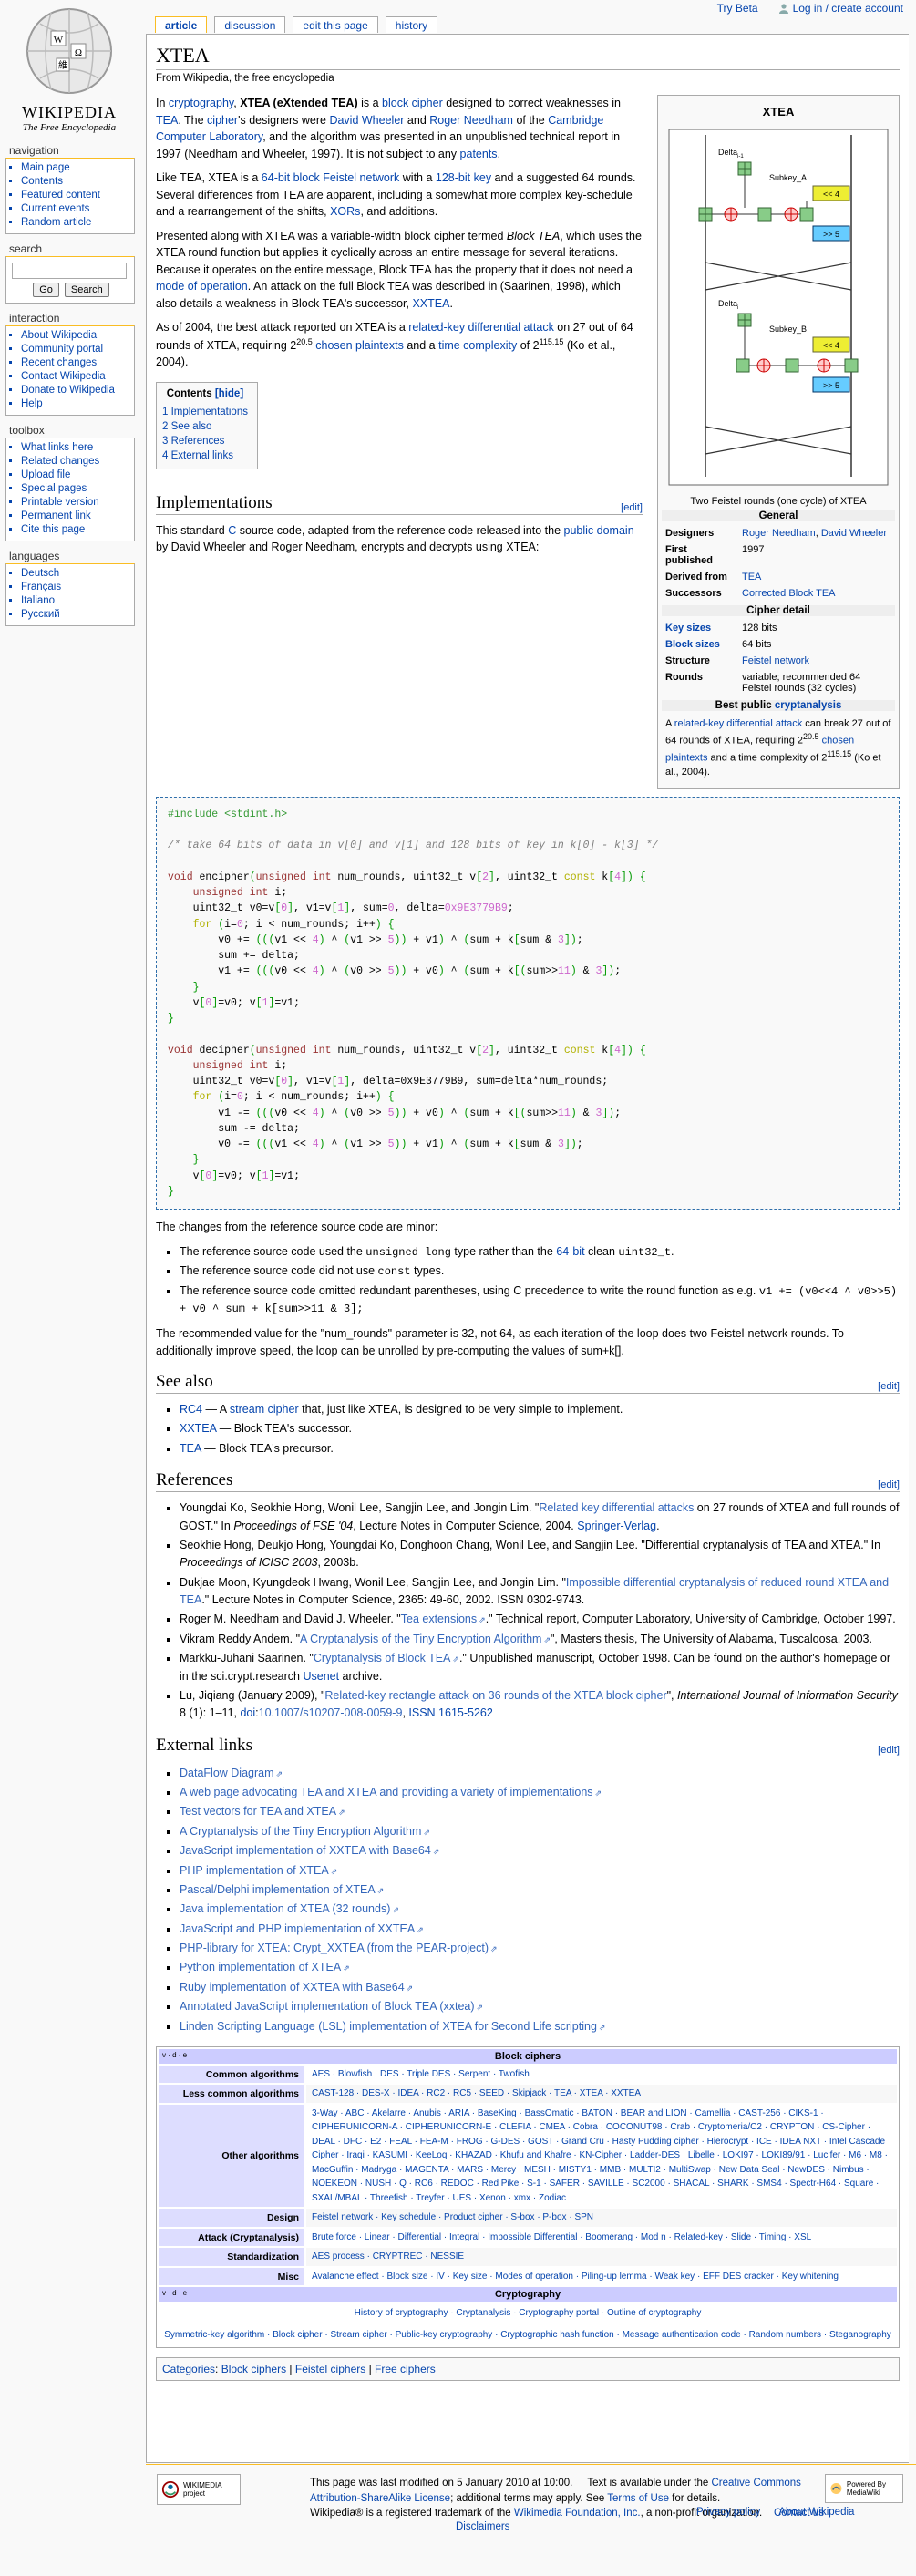  What do you see at coordinates (330, 2369) in the screenshot?
I see `category-link: Feistel ciphers` at bounding box center [330, 2369].